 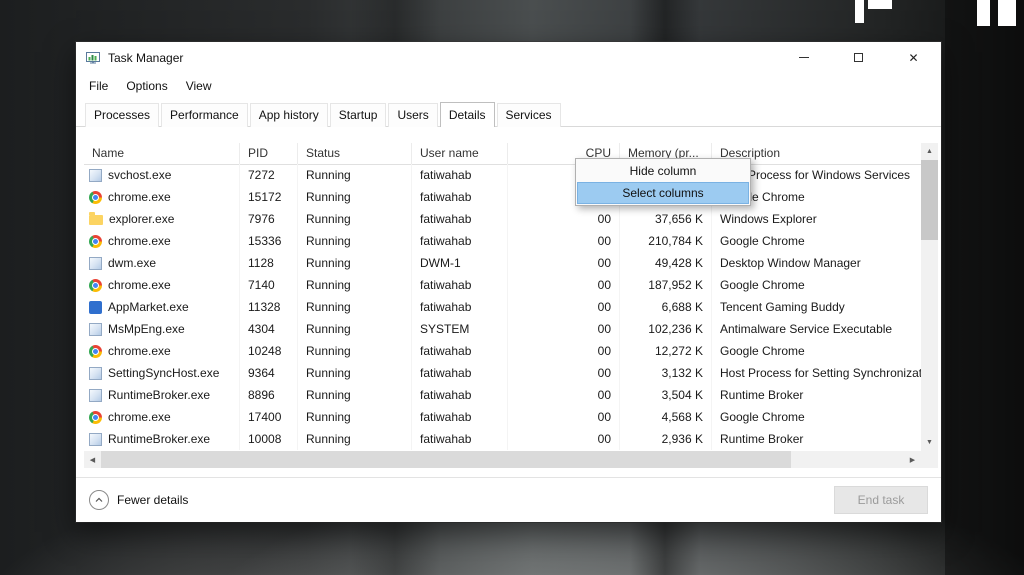 I want to click on tab-details: Details, so click(x=467, y=114).